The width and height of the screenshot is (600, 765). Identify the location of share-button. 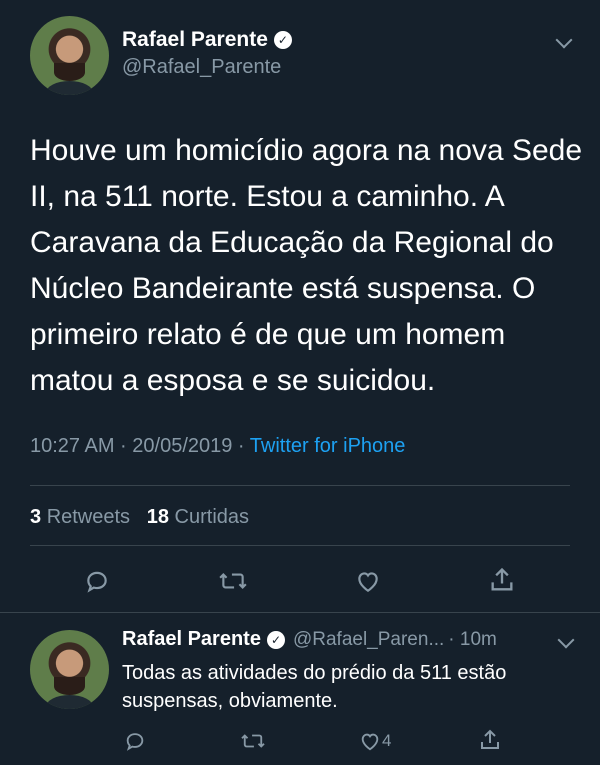
(502, 580).